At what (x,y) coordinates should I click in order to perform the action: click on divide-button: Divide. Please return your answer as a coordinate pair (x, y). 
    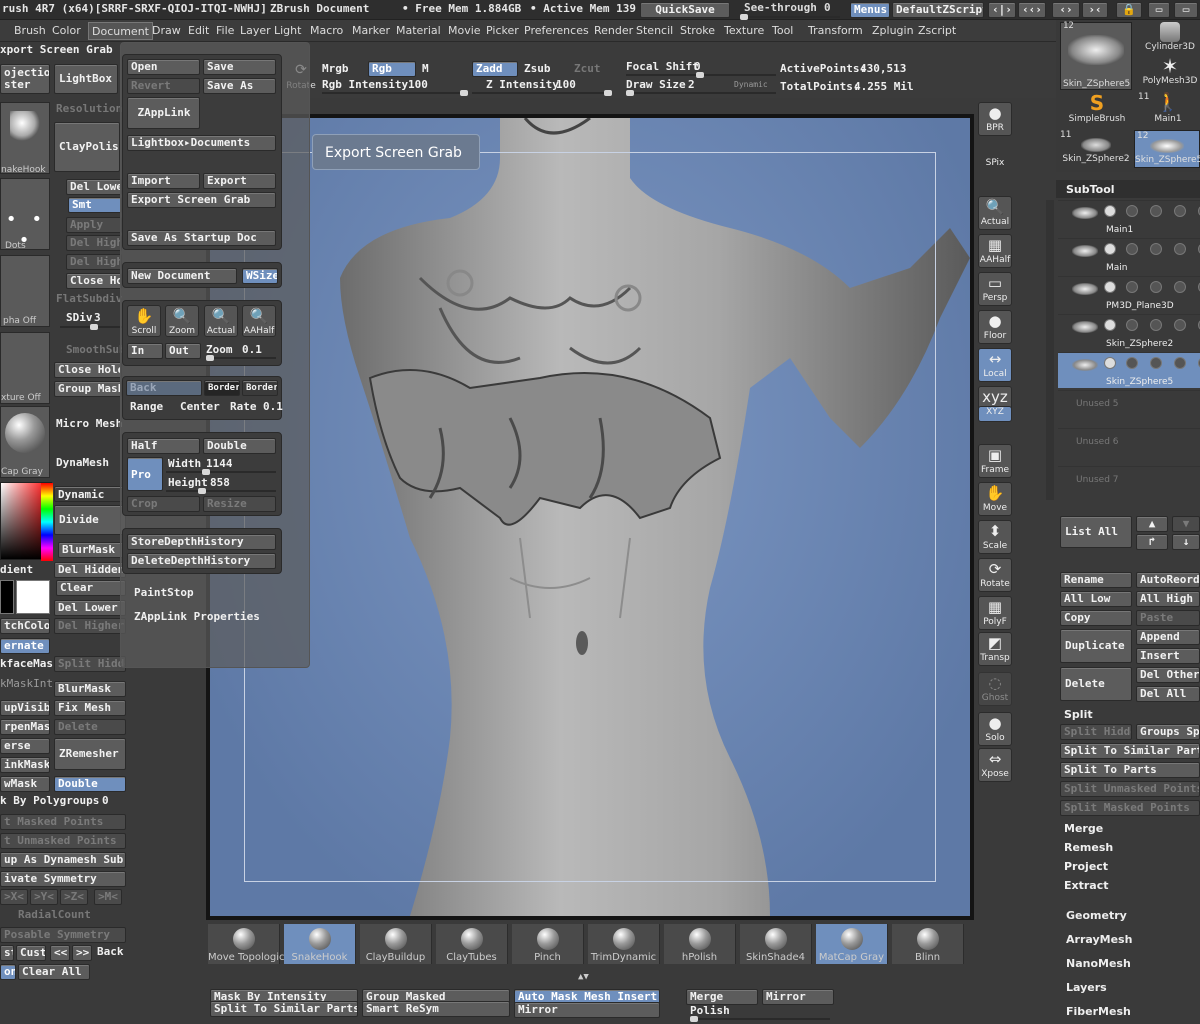
    Looking at the image, I should click on (90, 520).